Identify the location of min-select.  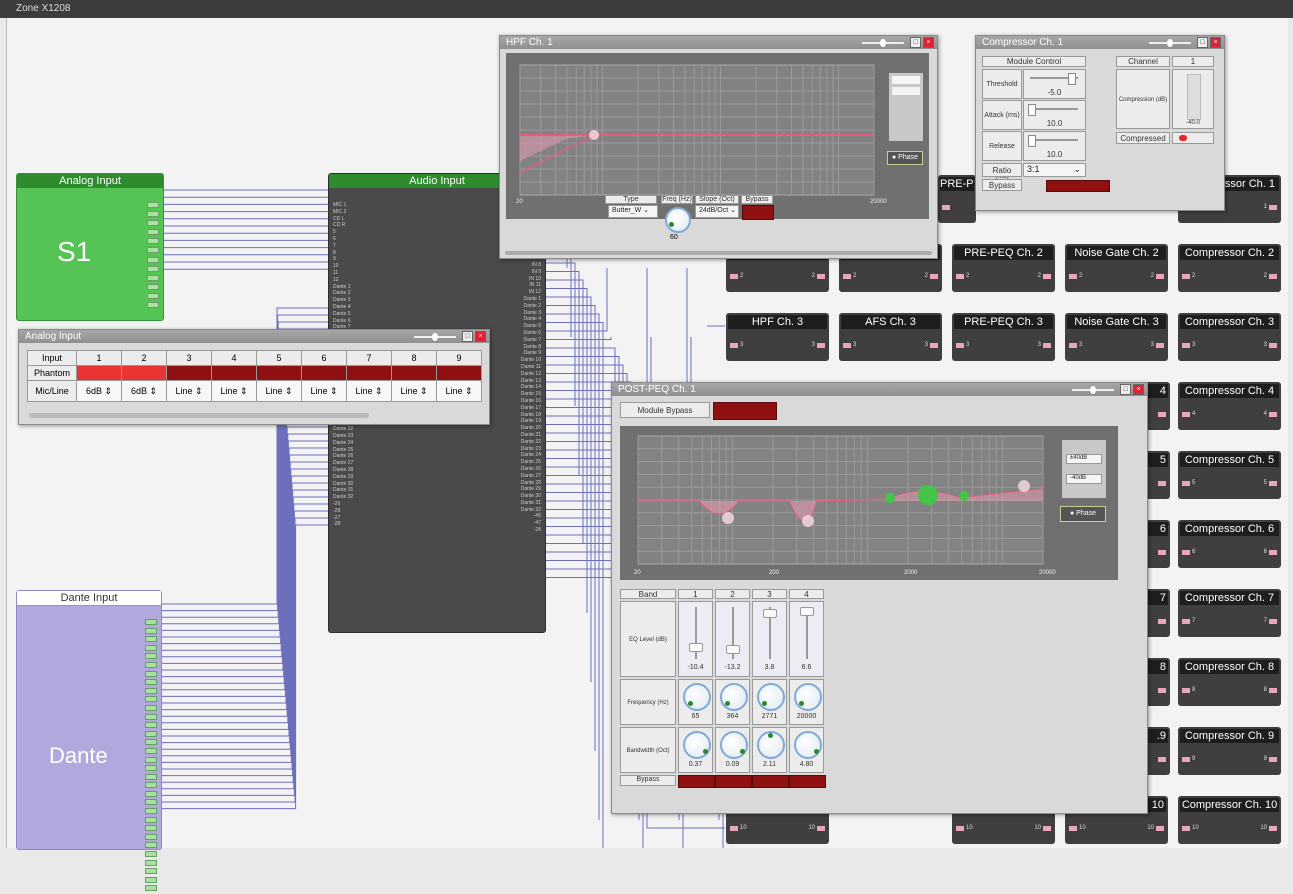
(906, 91).